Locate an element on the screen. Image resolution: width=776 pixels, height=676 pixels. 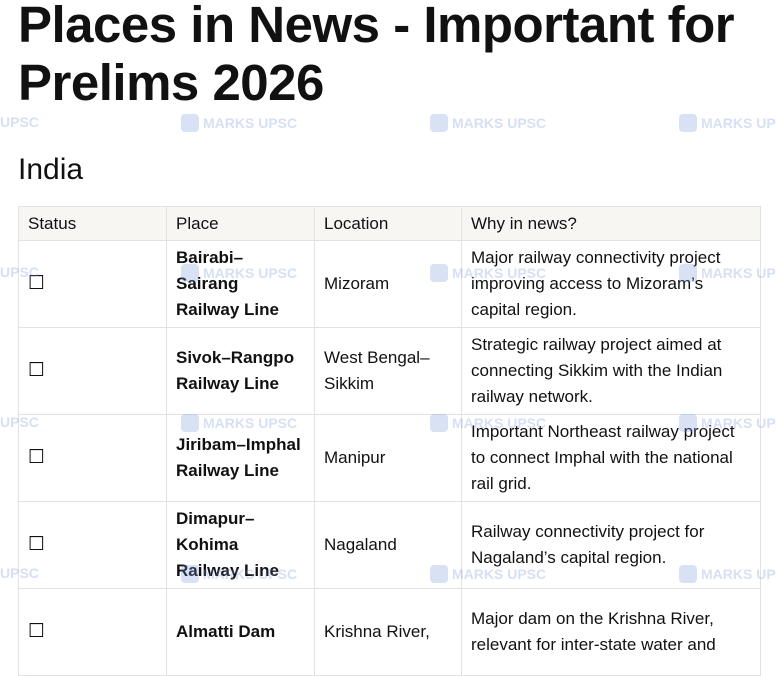
header-status: Status is located at coordinates (92, 223).